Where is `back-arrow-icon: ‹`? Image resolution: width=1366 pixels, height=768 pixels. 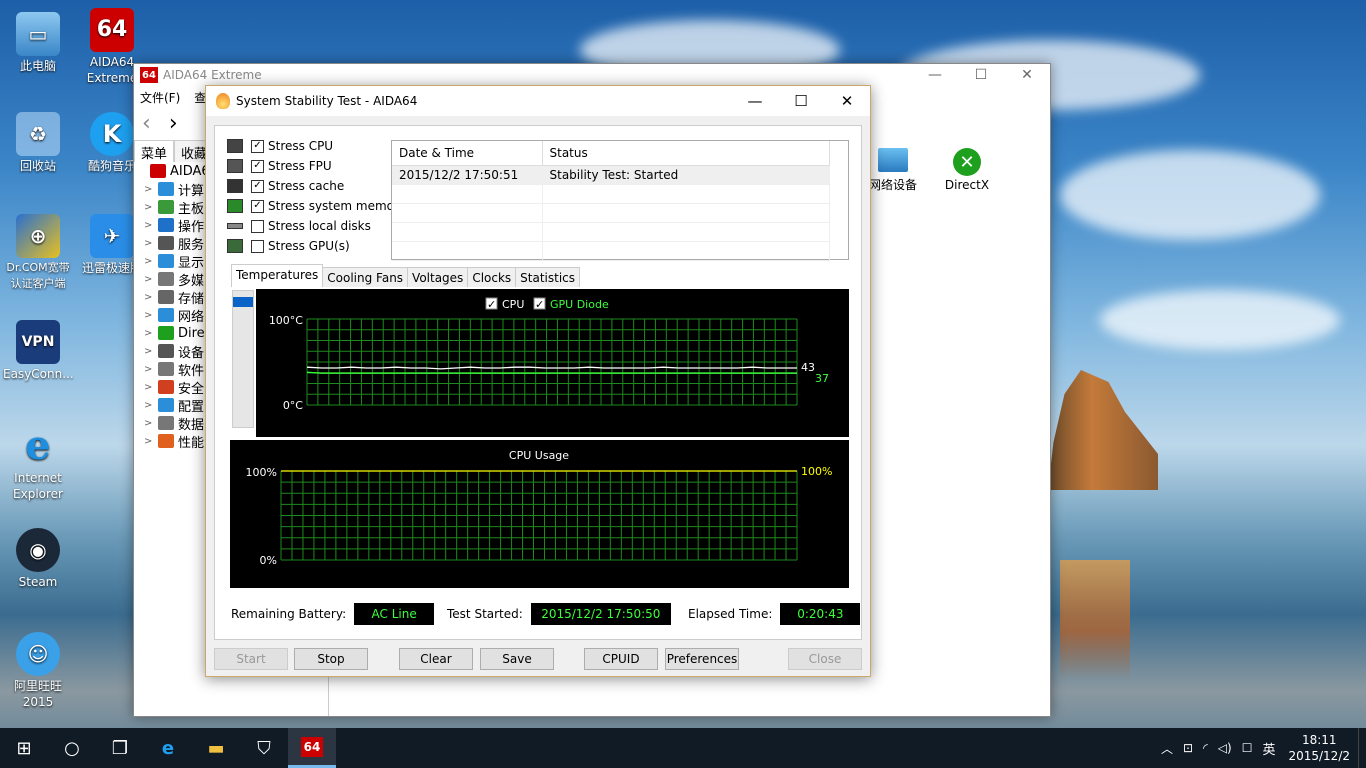 back-arrow-icon: ‹ is located at coordinates (146, 123).